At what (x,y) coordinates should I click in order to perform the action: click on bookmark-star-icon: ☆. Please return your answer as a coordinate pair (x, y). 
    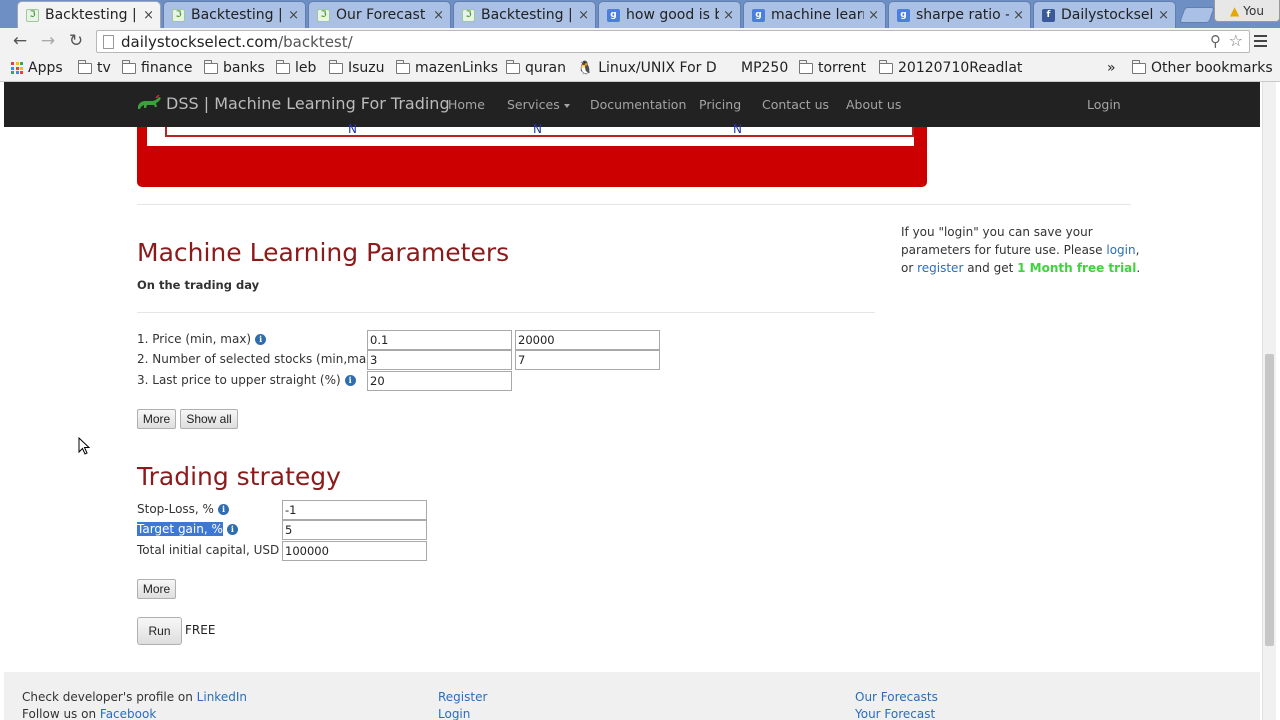
    Looking at the image, I should click on (1236, 40).